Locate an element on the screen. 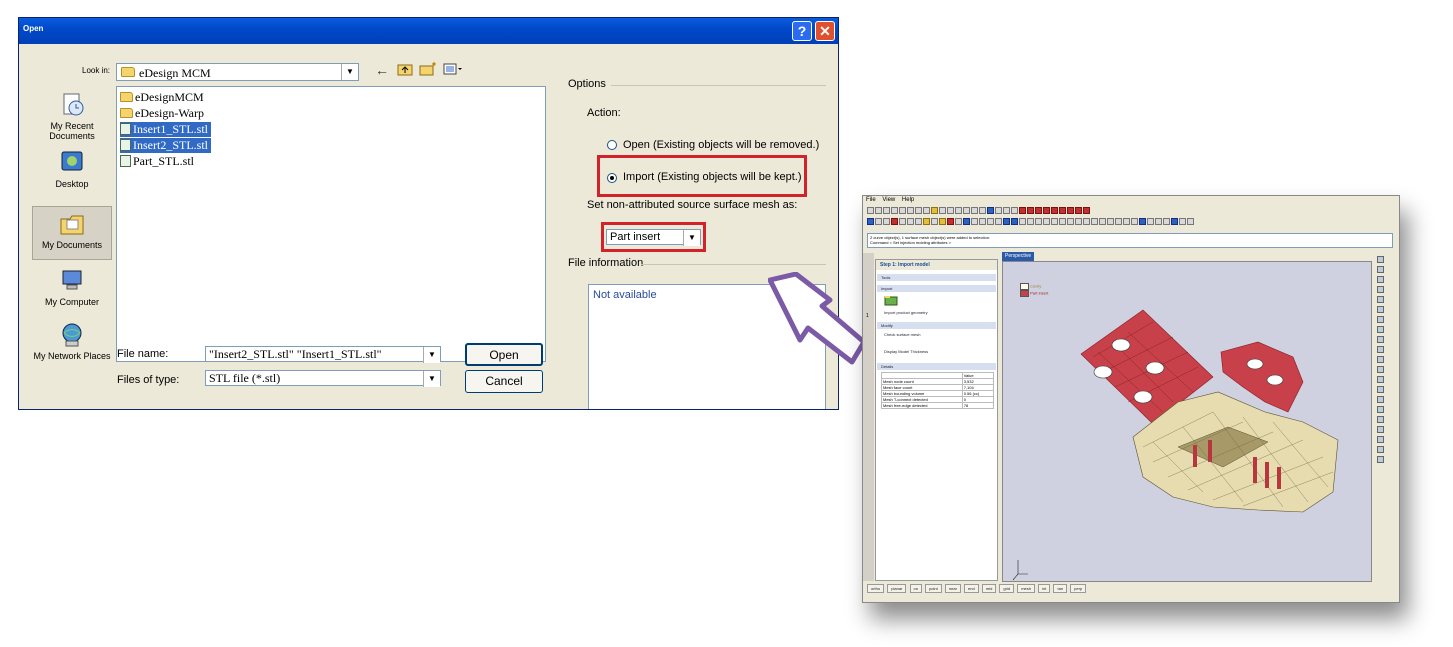 The height and width of the screenshot is (647, 1453). view-menu-icon is located at coordinates (453, 70).